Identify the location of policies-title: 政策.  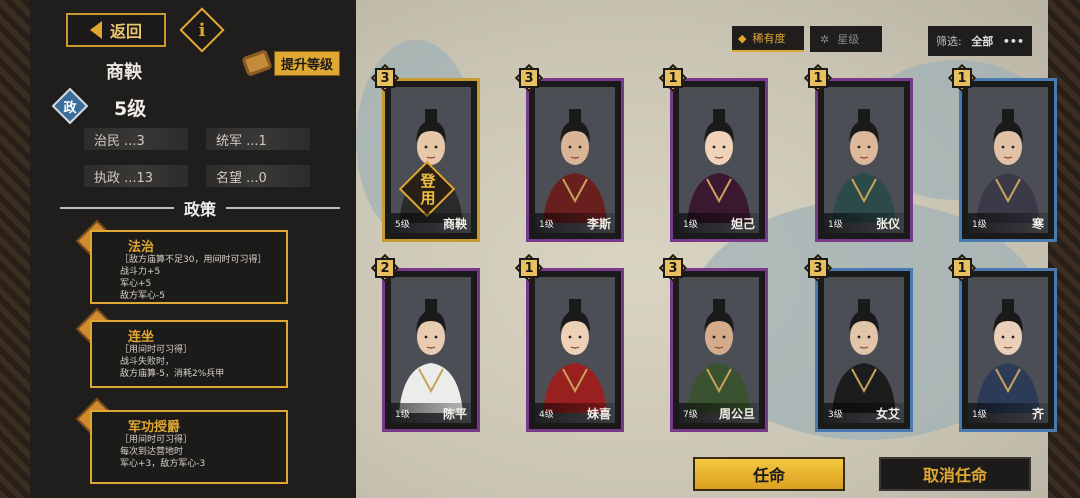
(200, 209).